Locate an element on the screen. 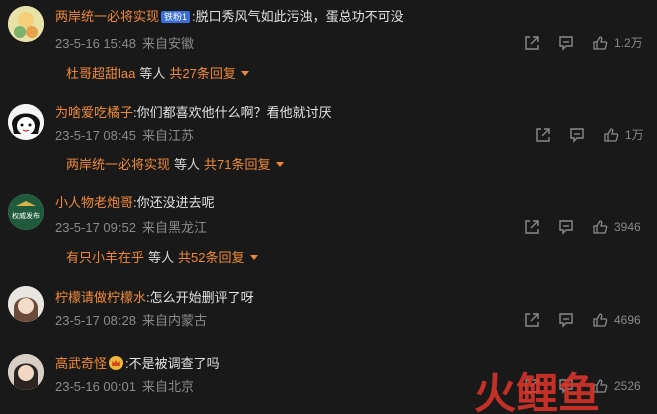 The width and height of the screenshot is (657, 414). watermark-logo: 火鲤鱼 is located at coordinates (537, 391).